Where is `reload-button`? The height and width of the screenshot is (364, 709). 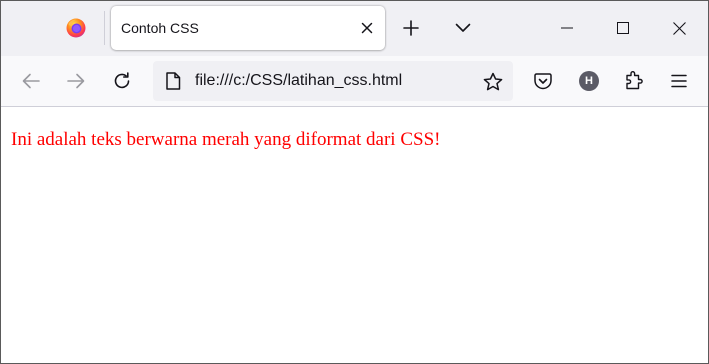 reload-button is located at coordinates (122, 81).